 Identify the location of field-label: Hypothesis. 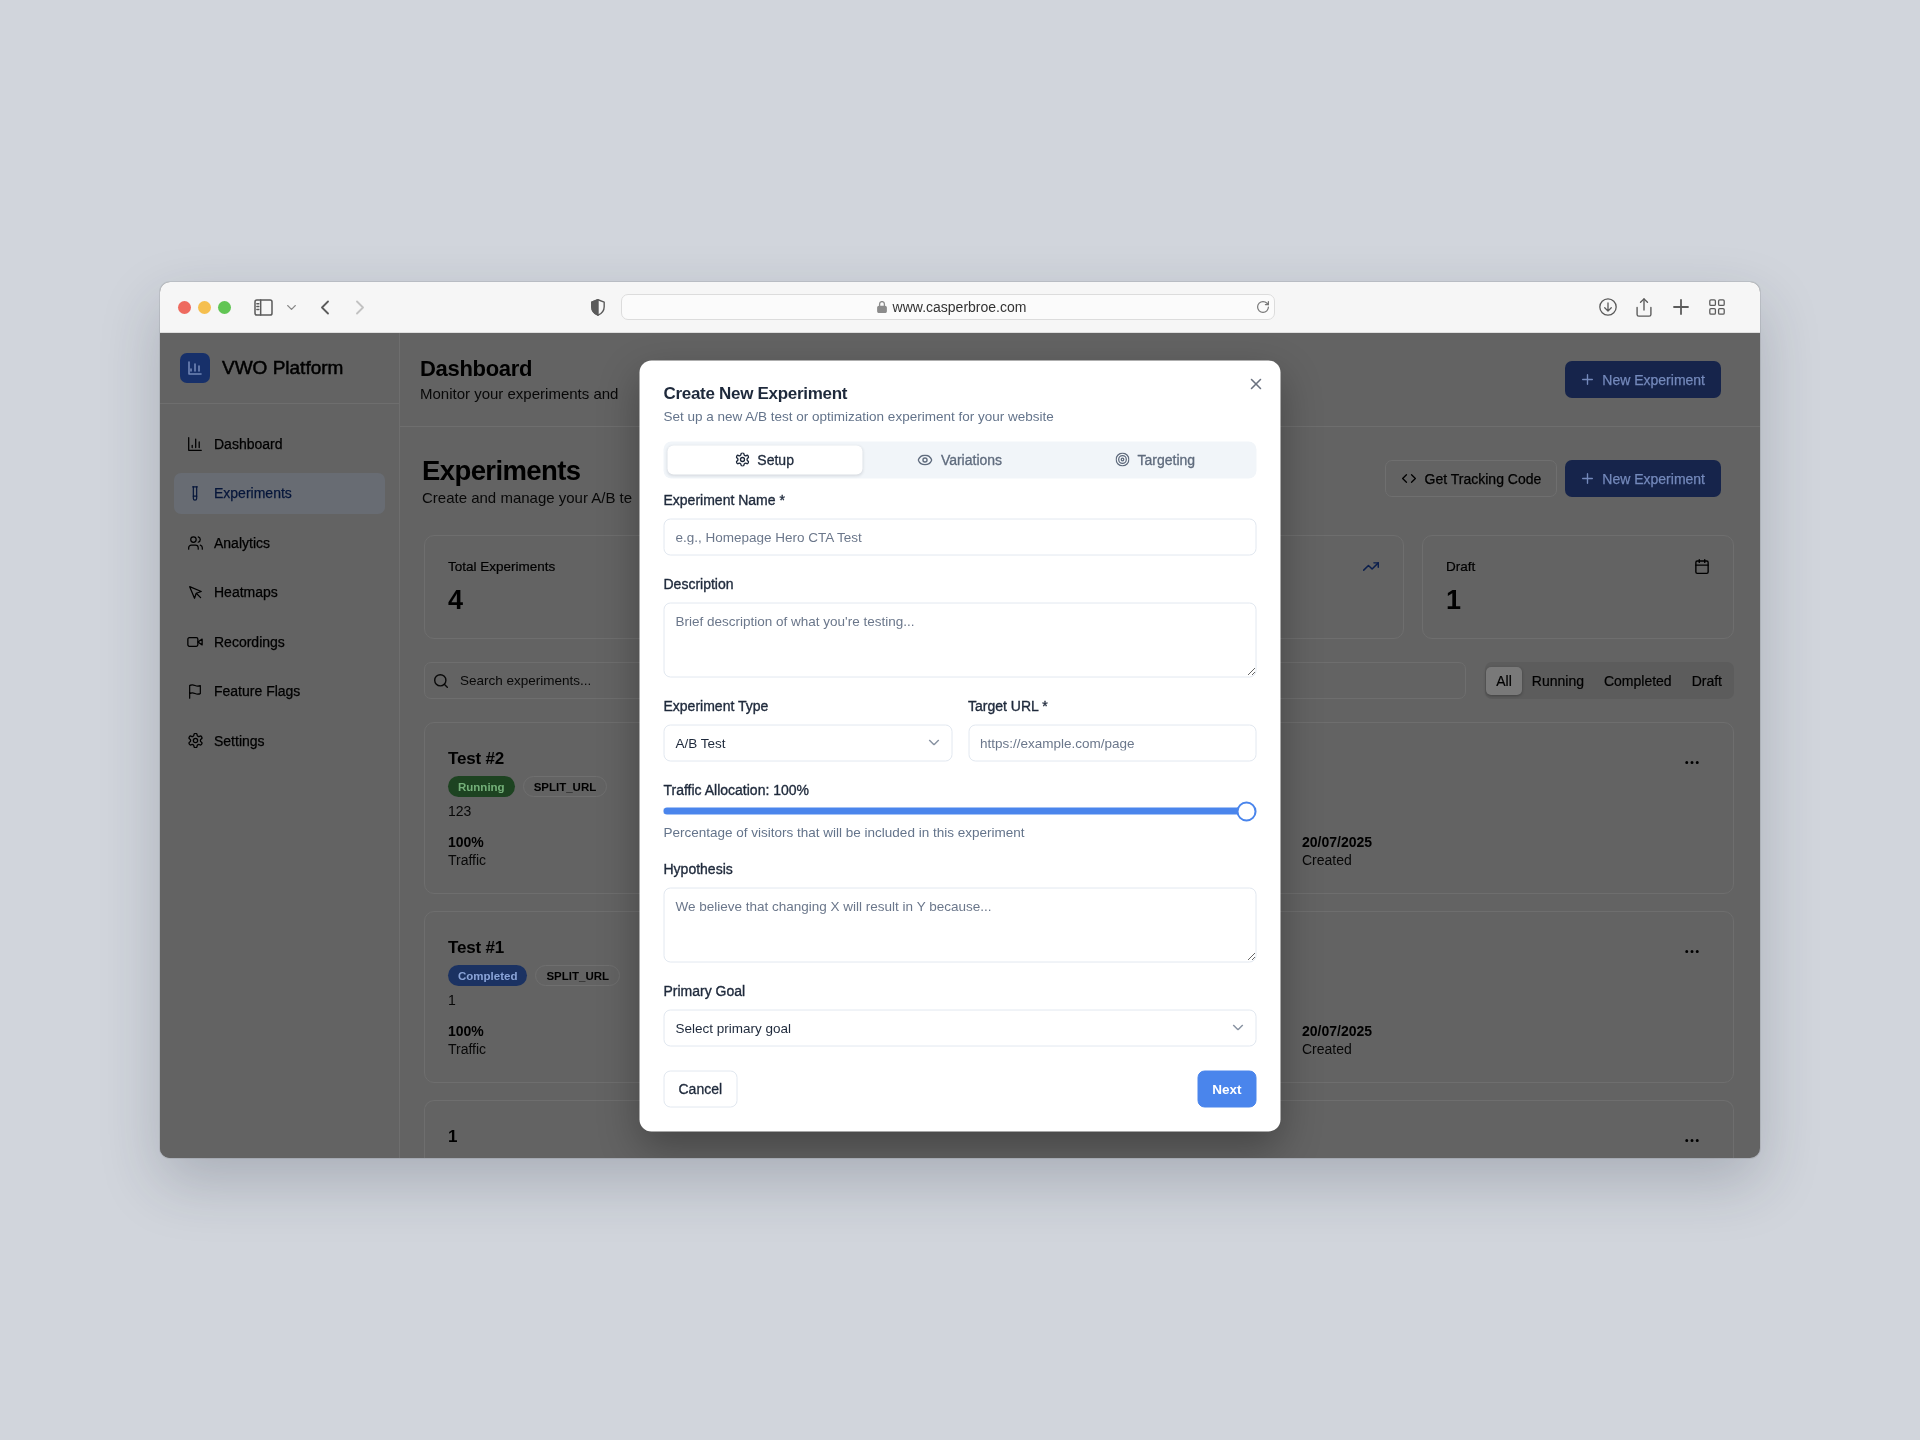
(698, 868).